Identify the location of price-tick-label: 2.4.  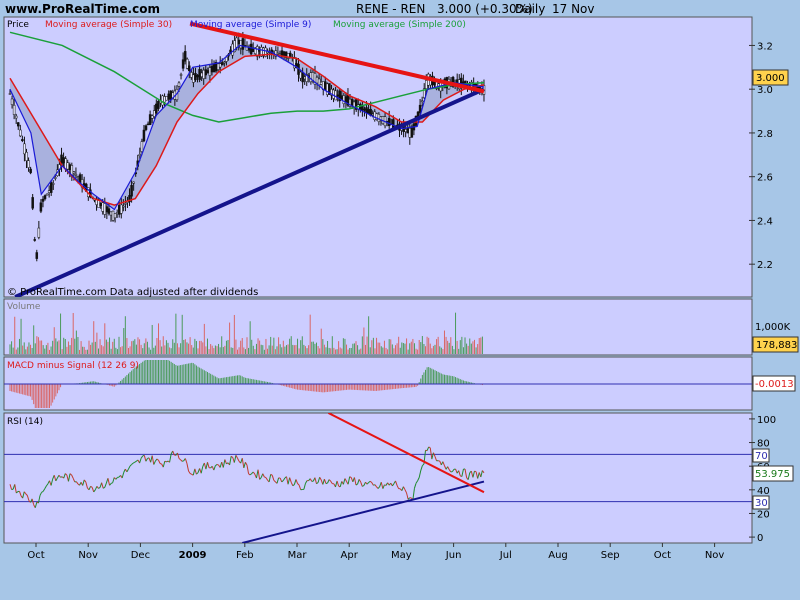
(765, 221).